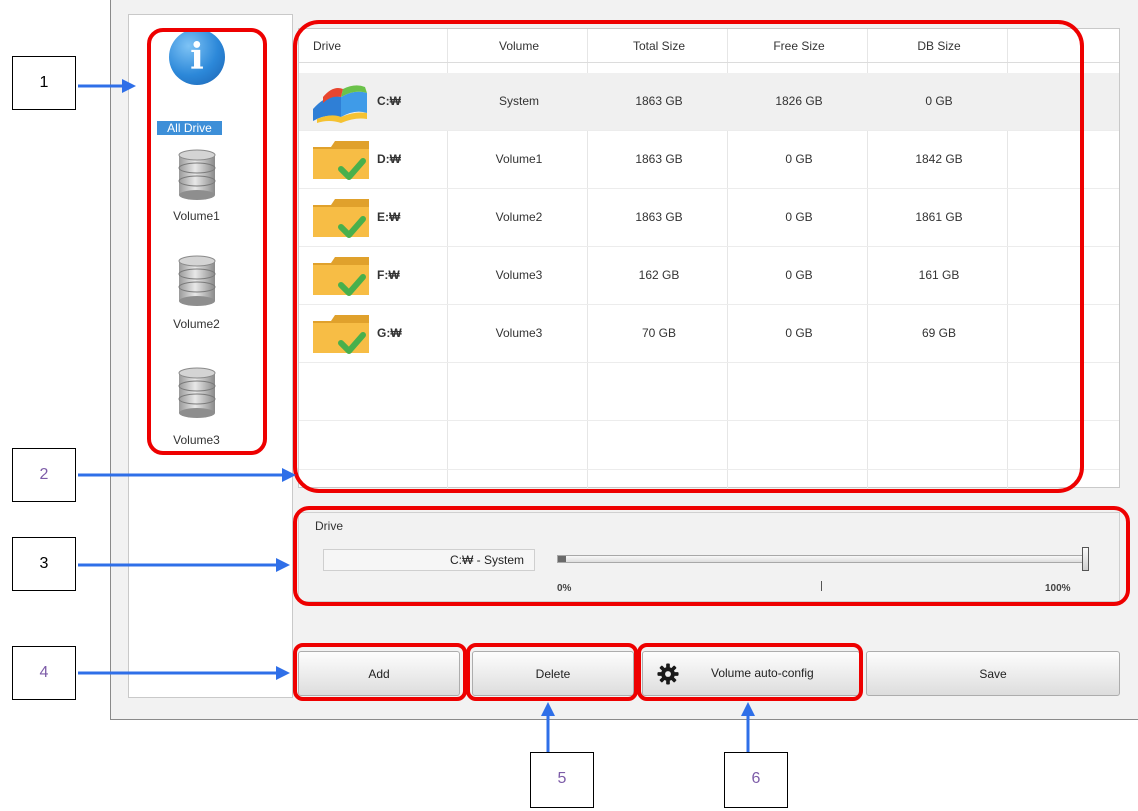 The image size is (1138, 811). What do you see at coordinates (659, 333) in the screenshot?
I see `total-size-cell: 70 GB` at bounding box center [659, 333].